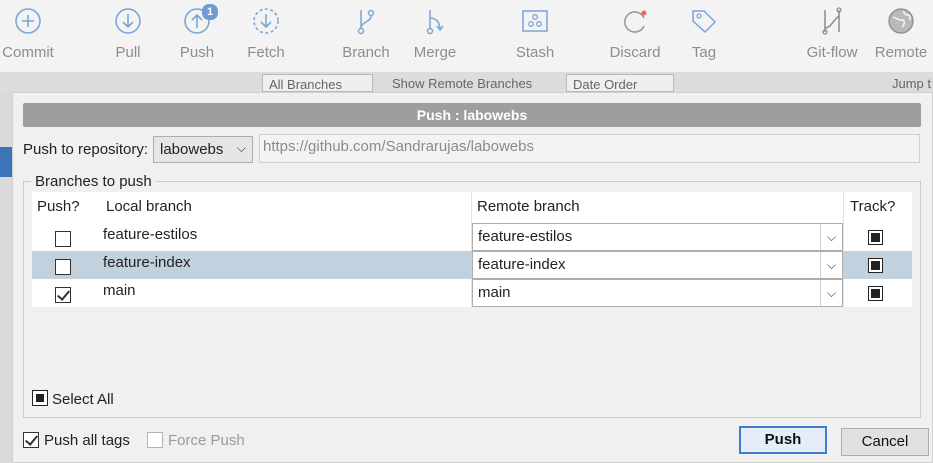 This screenshot has height=463, width=933. What do you see at coordinates (901, 21) in the screenshot?
I see `remote-icon` at bounding box center [901, 21].